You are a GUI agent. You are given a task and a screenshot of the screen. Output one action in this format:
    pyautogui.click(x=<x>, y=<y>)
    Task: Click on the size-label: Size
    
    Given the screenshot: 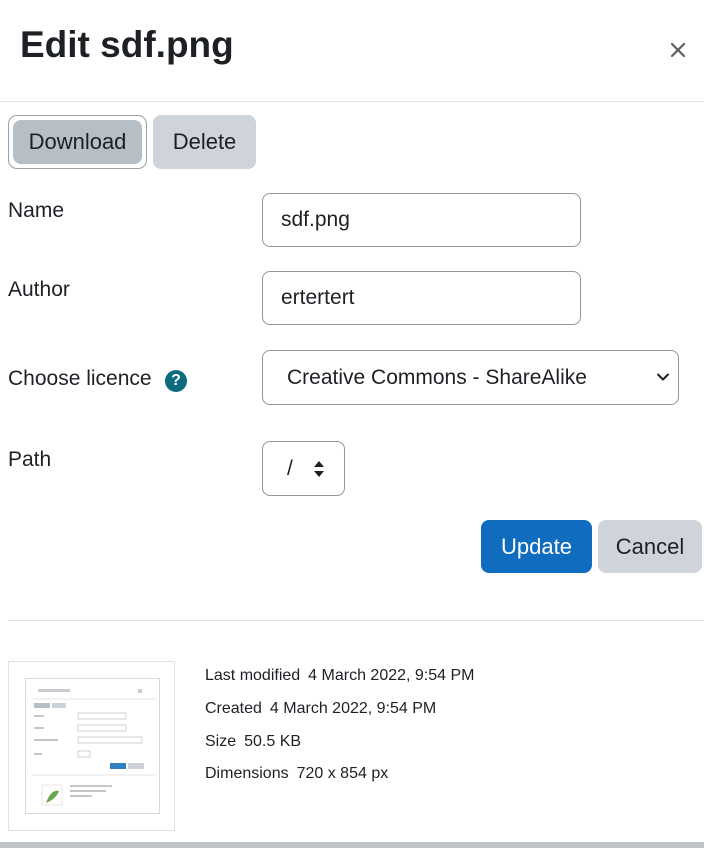 What is the action you would take?
    pyautogui.click(x=221, y=741)
    